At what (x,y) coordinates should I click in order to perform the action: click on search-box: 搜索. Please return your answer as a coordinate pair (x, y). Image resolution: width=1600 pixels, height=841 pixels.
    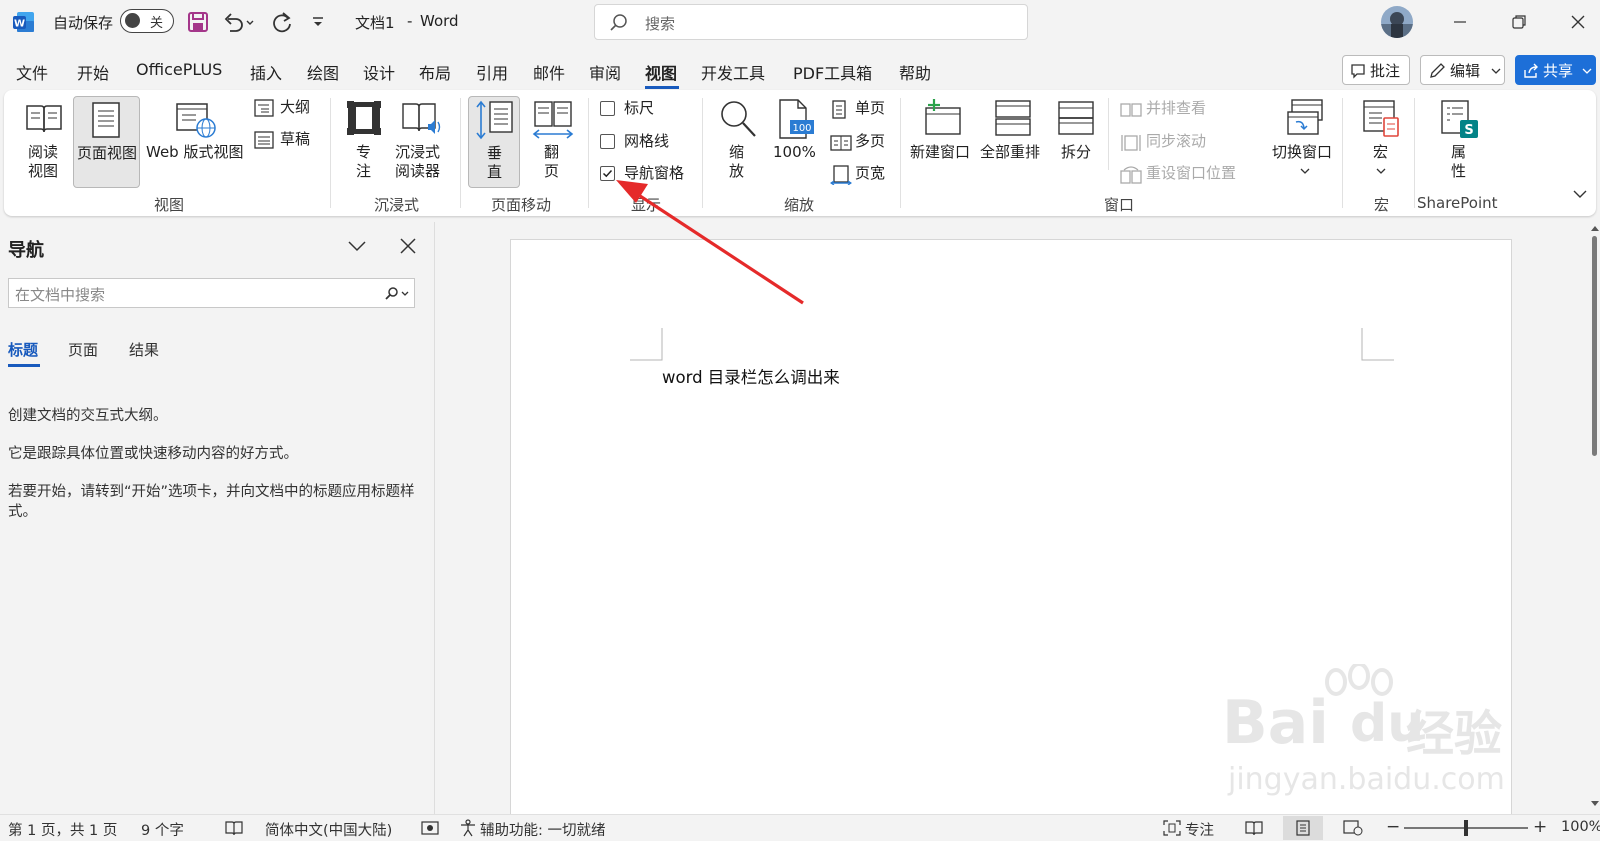
    Looking at the image, I should click on (811, 22).